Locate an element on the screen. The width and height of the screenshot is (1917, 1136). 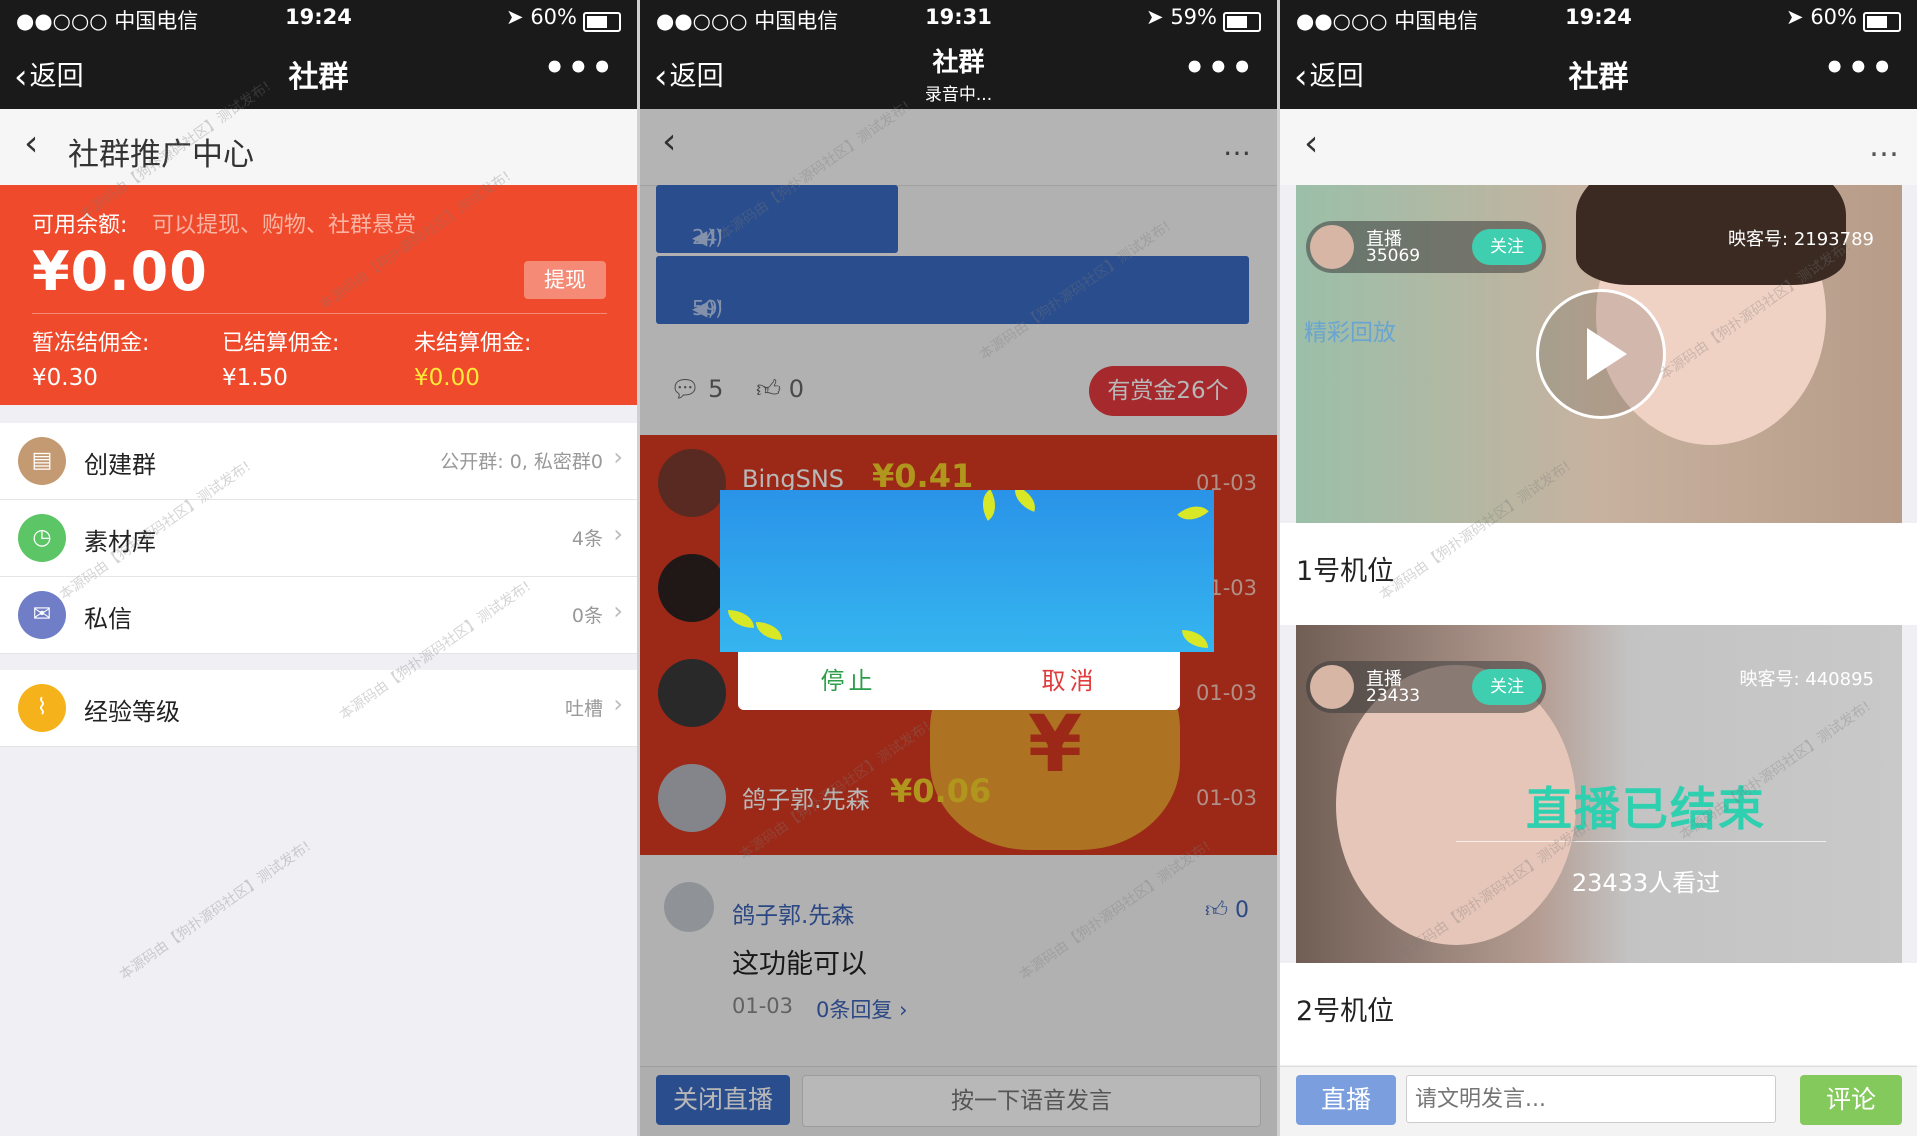
level-menu: ⌇ 经验等级 吐槽 › is located at coordinates (318, 708).